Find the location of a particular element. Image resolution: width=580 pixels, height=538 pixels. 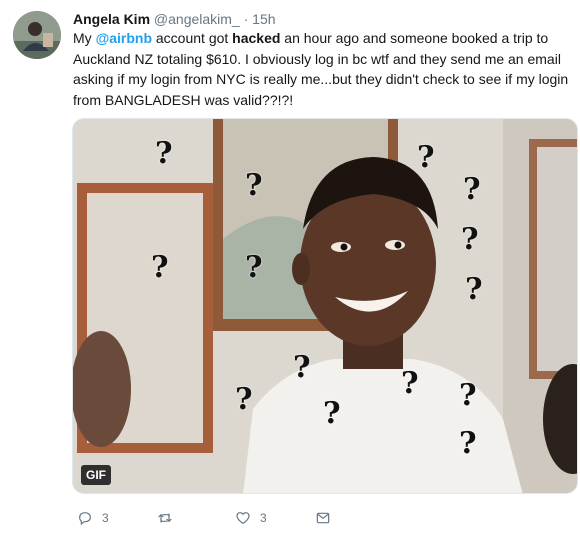

like-button: 3 is located at coordinates (251, 518).